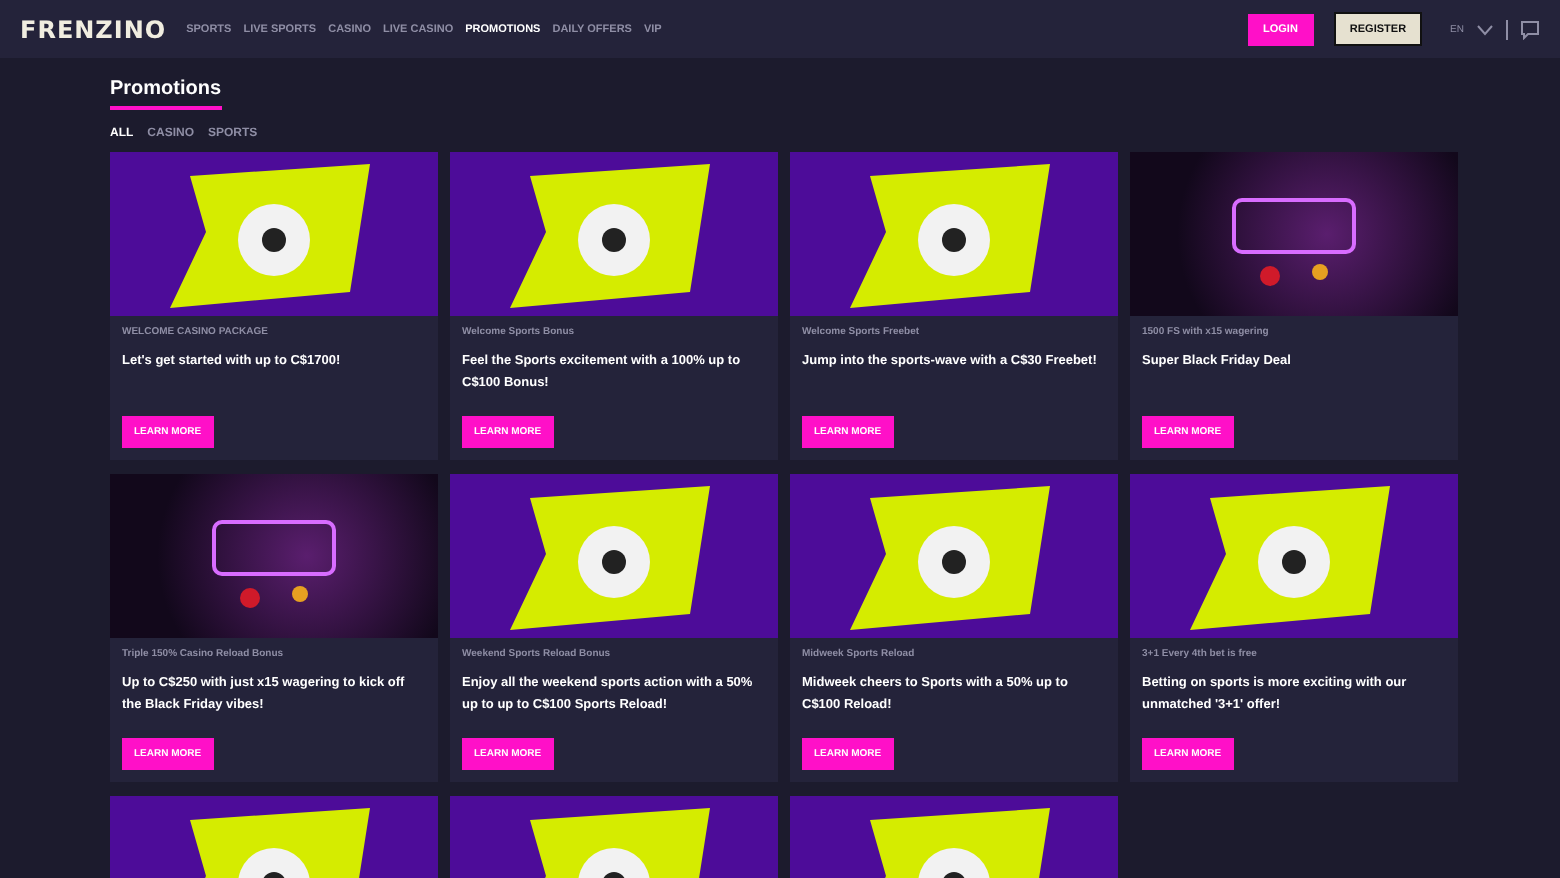 The image size is (1560, 878). What do you see at coordinates (166, 94) in the screenshot?
I see `page-title: Promotions` at bounding box center [166, 94].